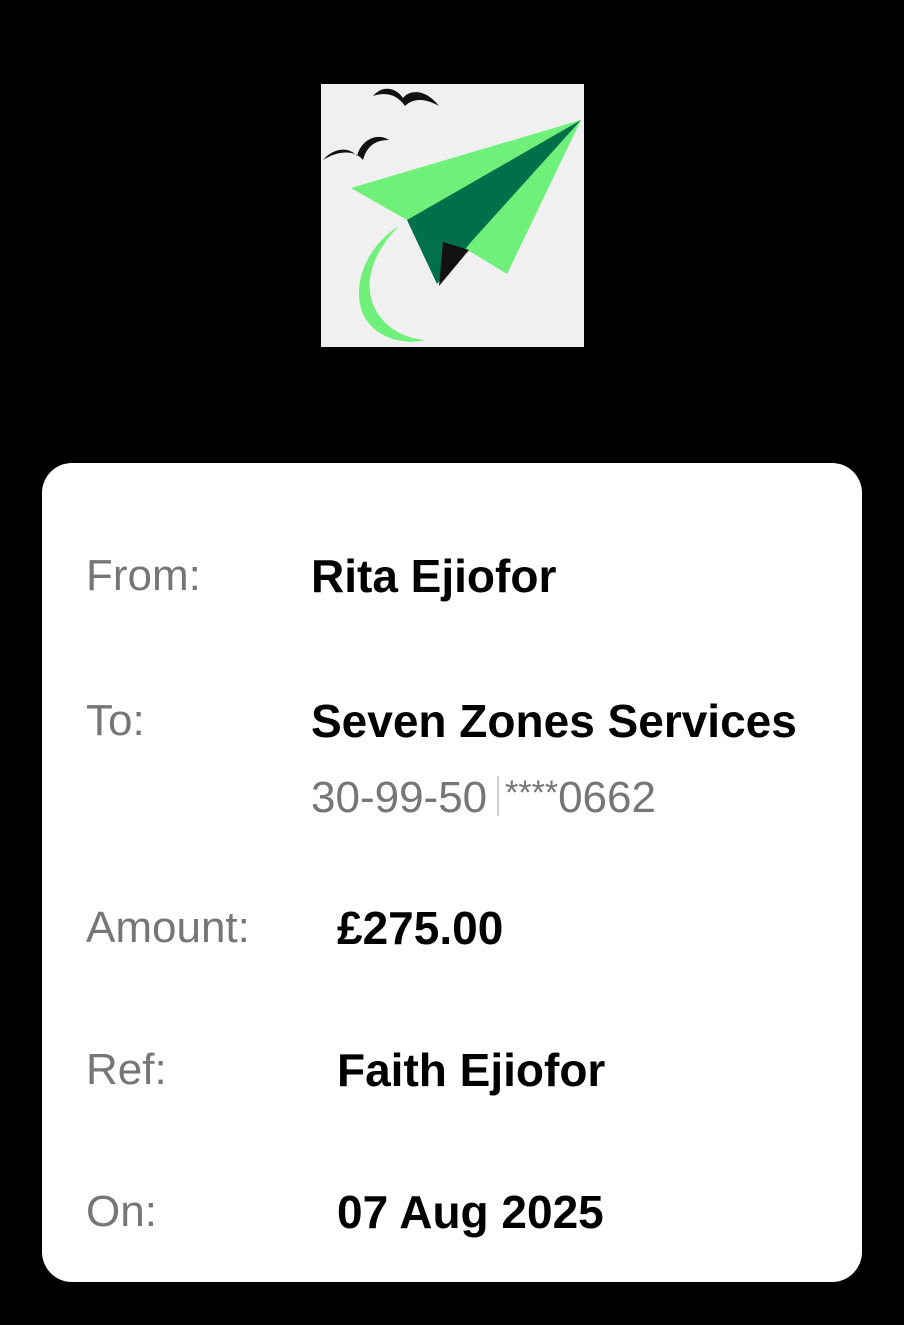  Describe the element at coordinates (470, 1212) in the screenshot. I see `date-value: 07 Aug 2025` at that location.